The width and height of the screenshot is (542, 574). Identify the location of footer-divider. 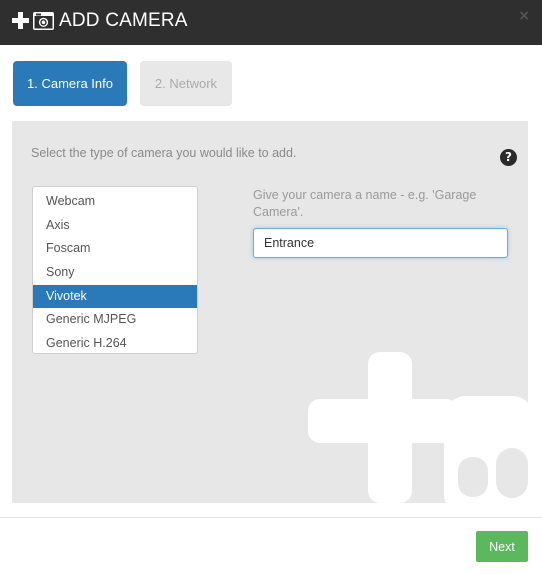
(271, 517).